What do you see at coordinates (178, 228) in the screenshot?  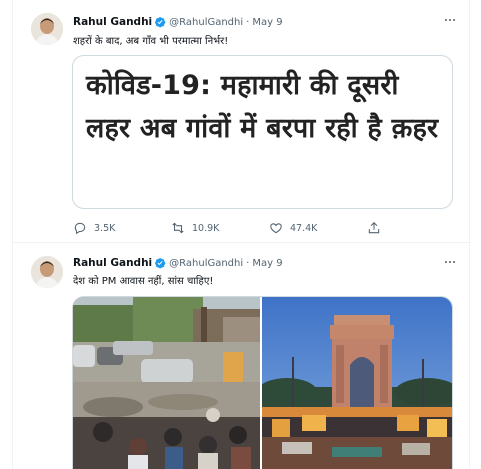 I see `retweet-icon` at bounding box center [178, 228].